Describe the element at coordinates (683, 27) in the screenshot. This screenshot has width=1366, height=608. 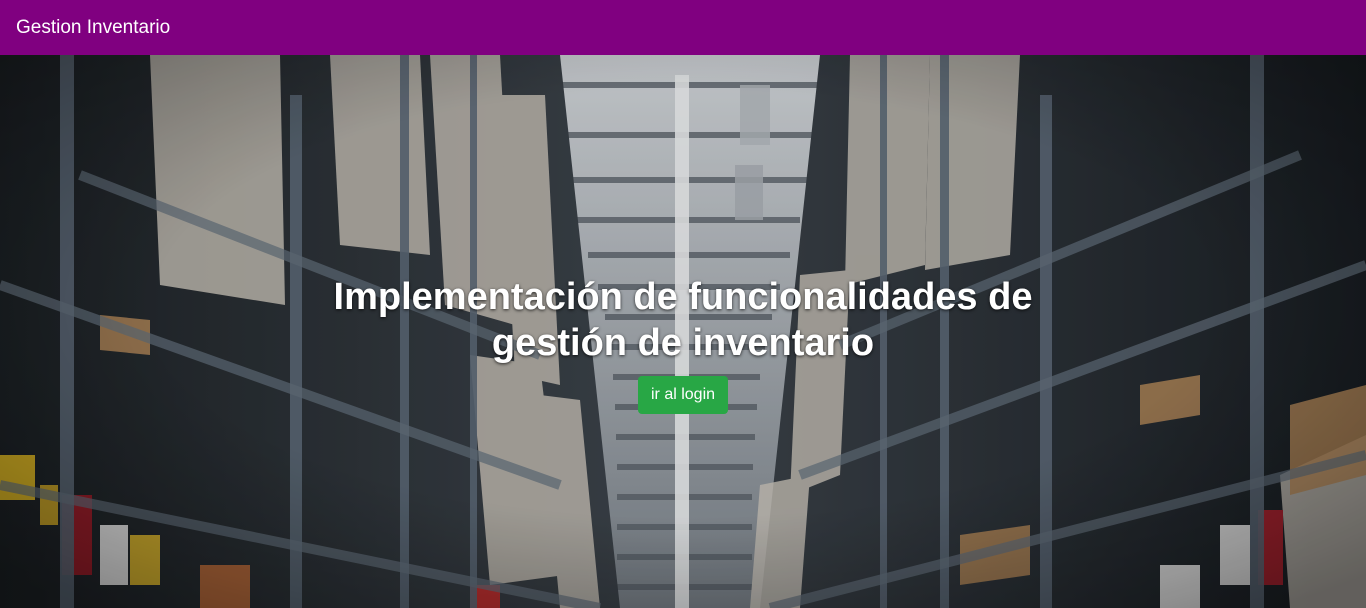
I see `top-navbar: Gestion Inventario` at that location.